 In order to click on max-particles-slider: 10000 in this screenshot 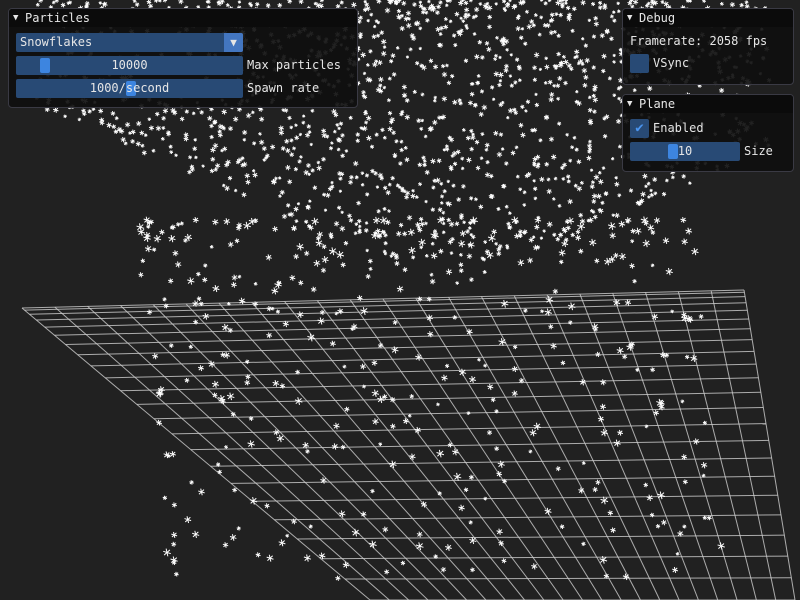, I will do `click(129, 65)`.